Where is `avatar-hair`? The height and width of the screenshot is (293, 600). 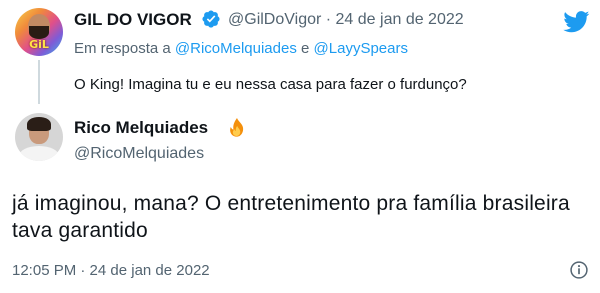
avatar-hair is located at coordinates (39, 124).